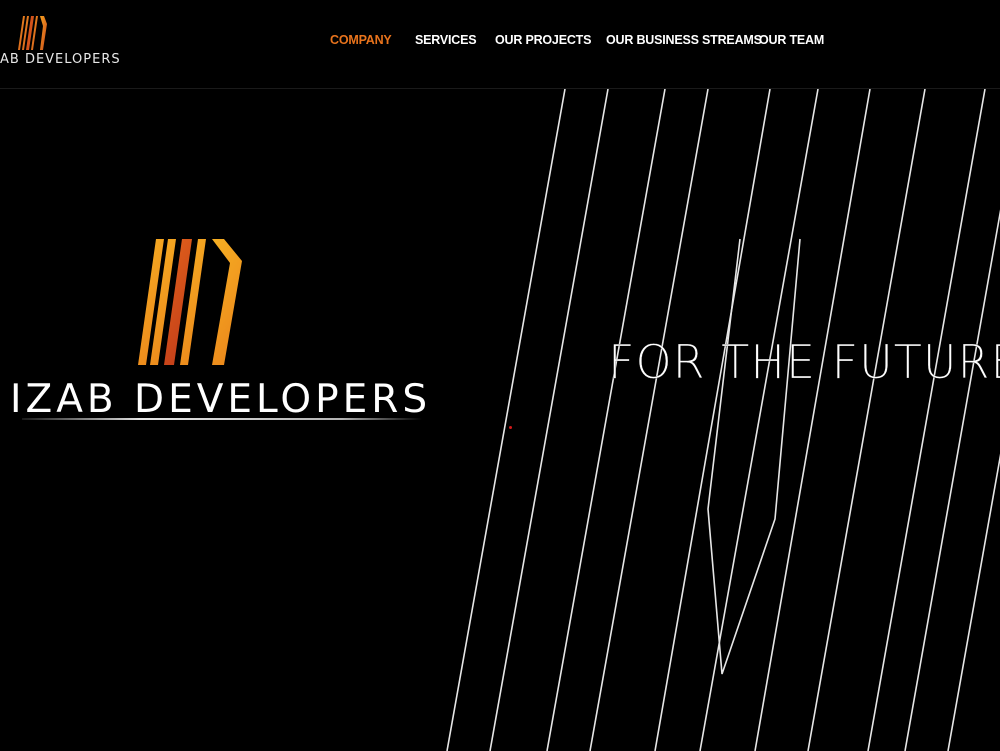 Image resolution: width=1000 pixels, height=751 pixels. I want to click on nav-item-our-business-streams: OUR BUSINESS STREAMS, so click(684, 40).